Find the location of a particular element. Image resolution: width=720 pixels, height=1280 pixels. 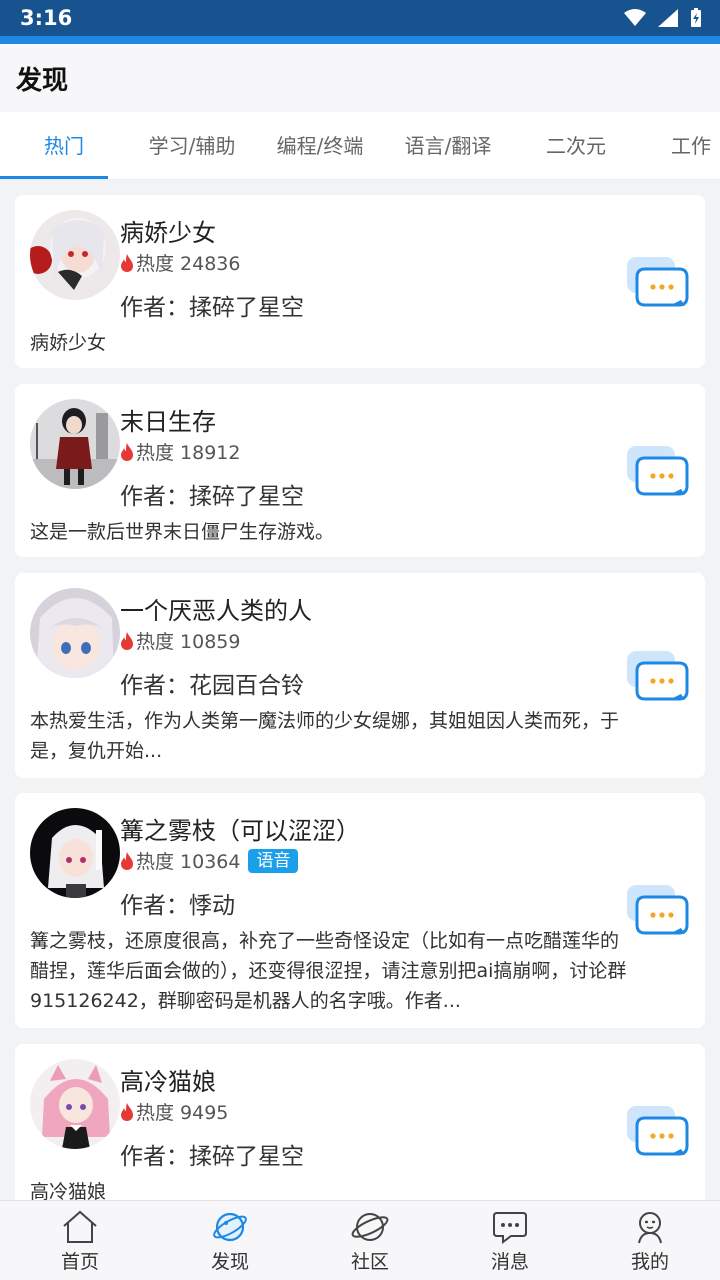

tab-programming: 编程/终端 is located at coordinates (320, 145).